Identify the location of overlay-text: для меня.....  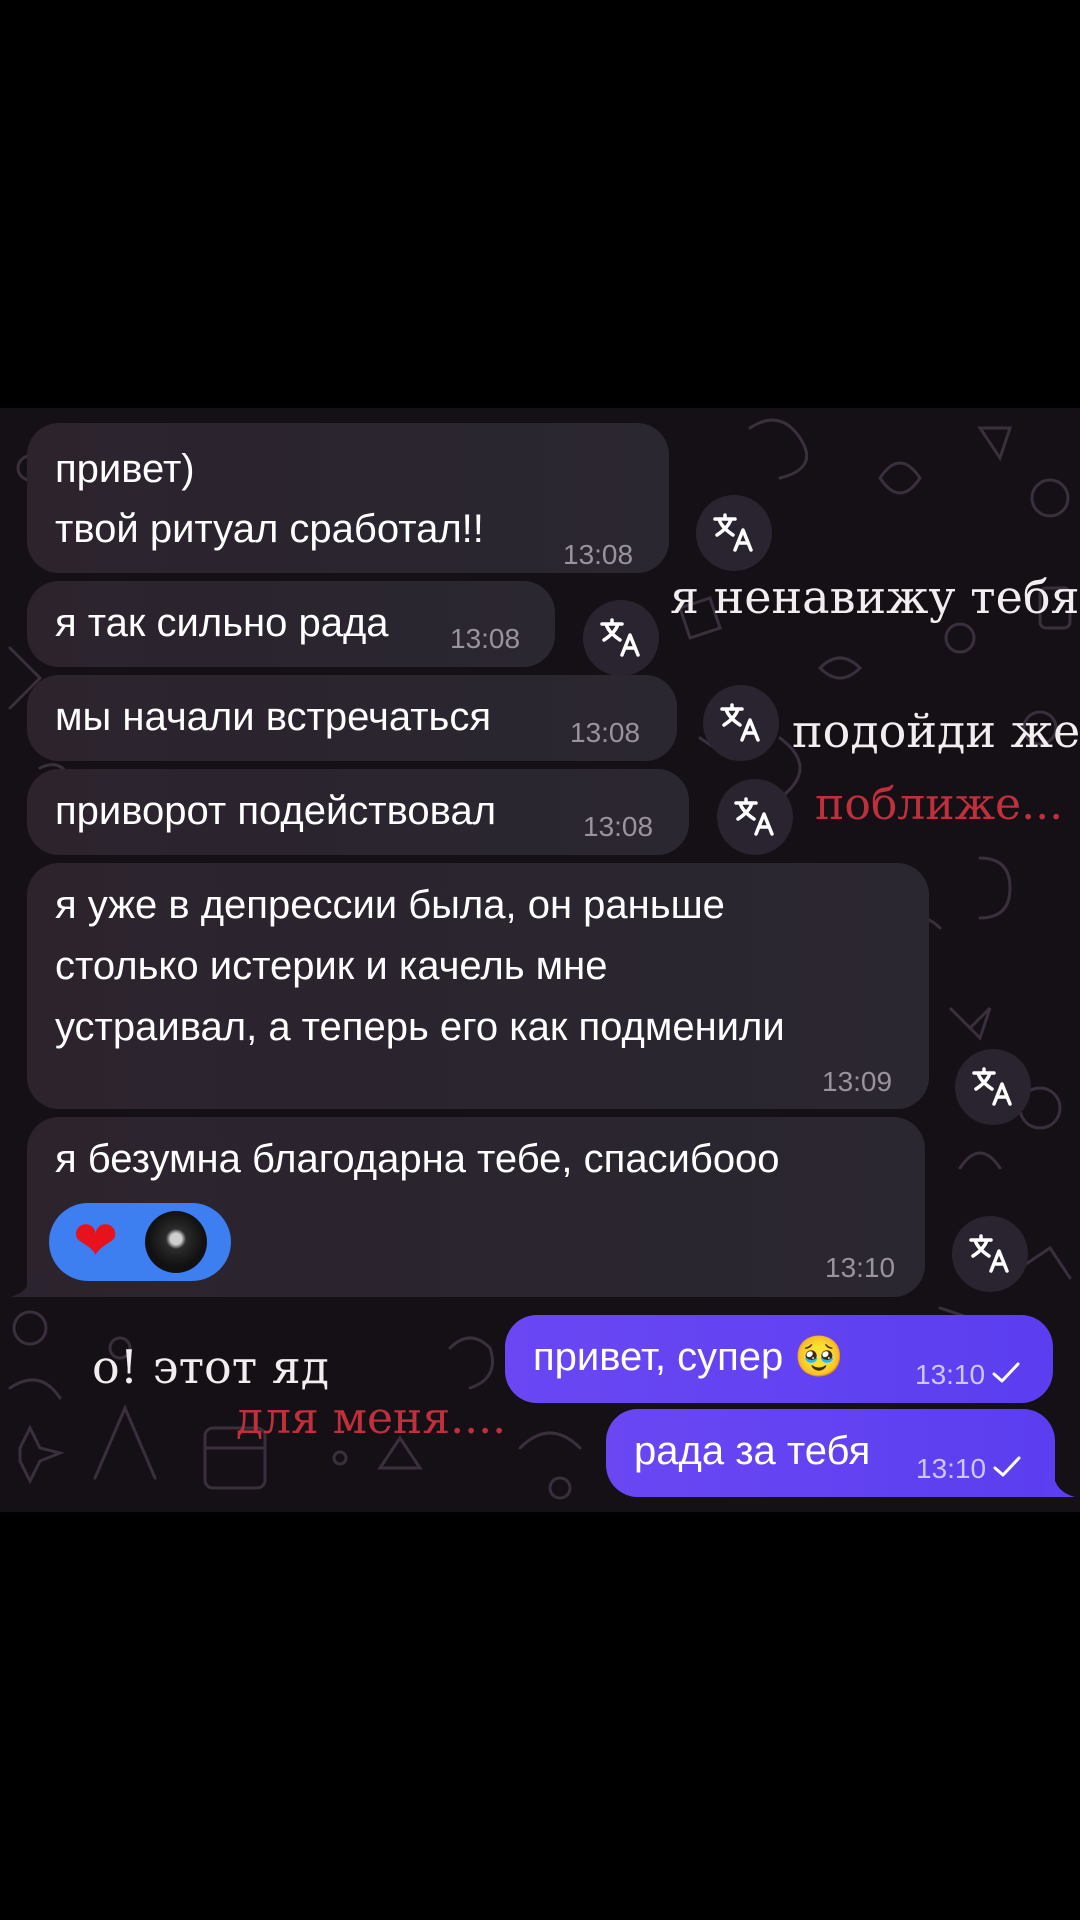
(371, 1418).